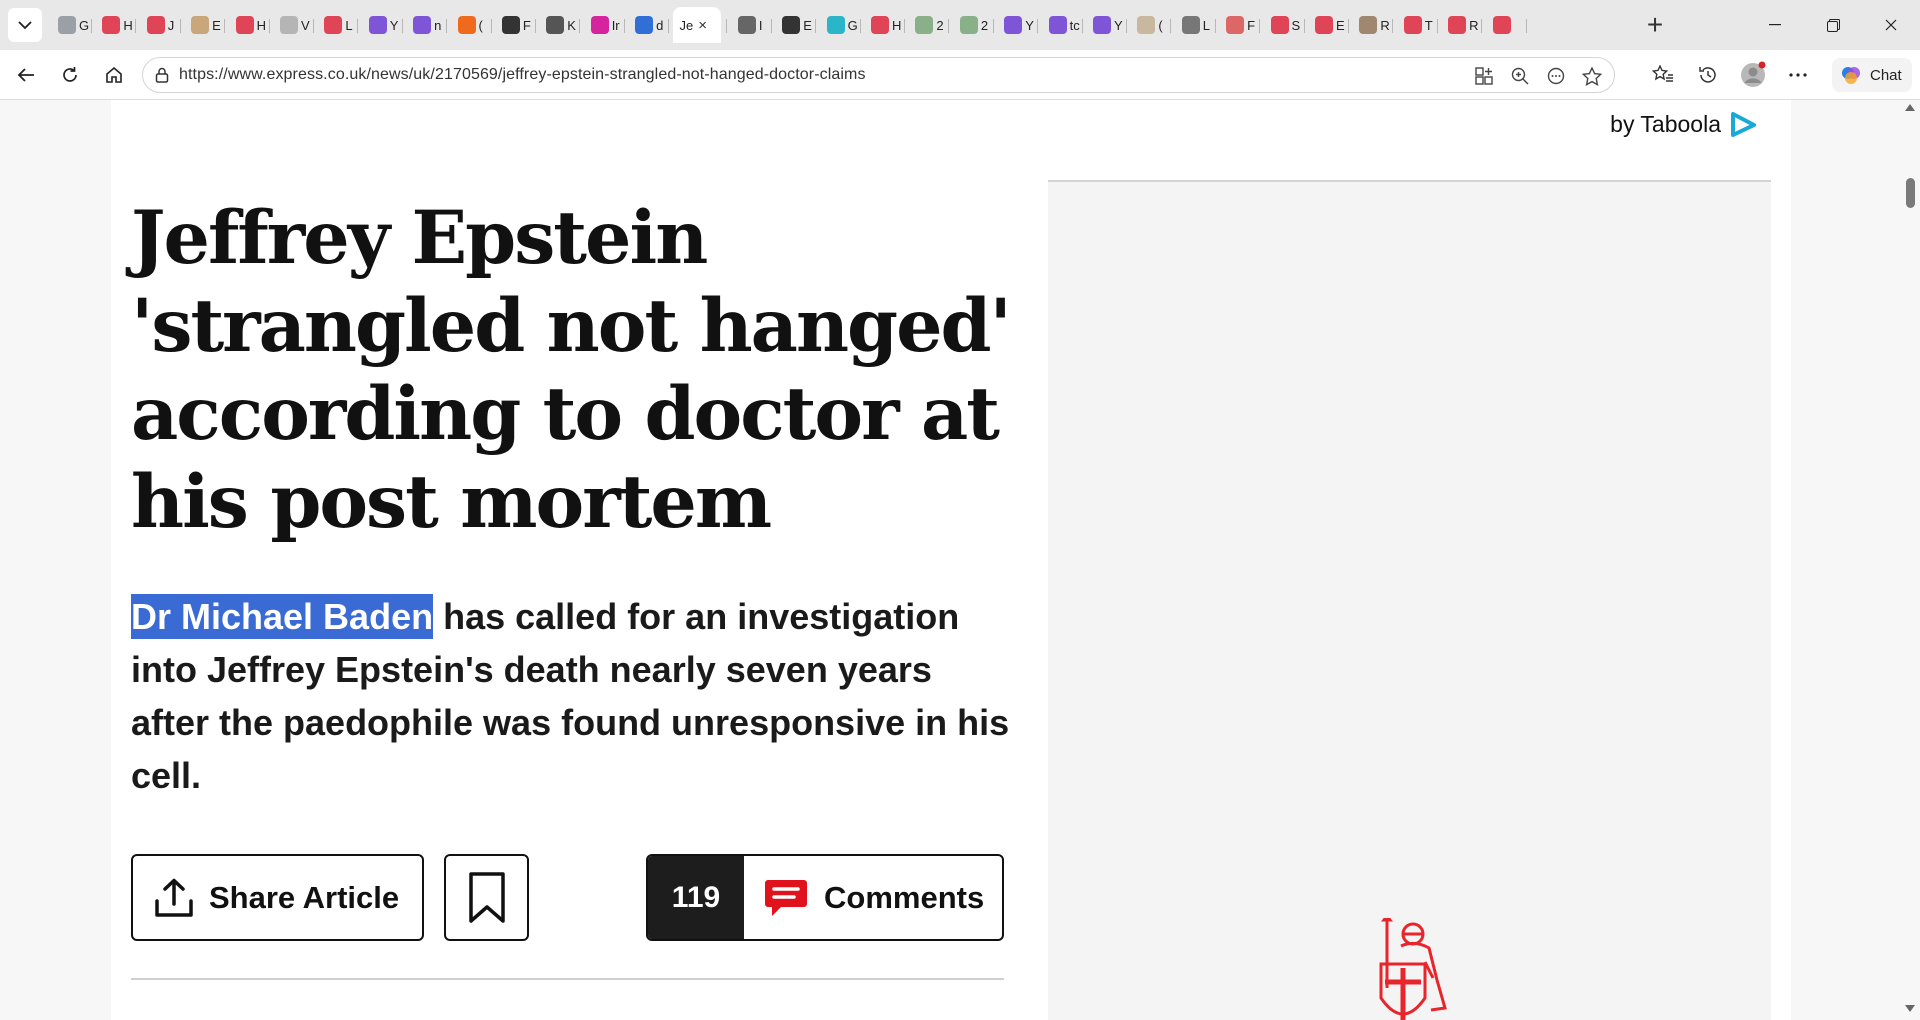 This screenshot has width=1920, height=1020. What do you see at coordinates (304, 897) in the screenshot?
I see `share-label: Share Article` at bounding box center [304, 897].